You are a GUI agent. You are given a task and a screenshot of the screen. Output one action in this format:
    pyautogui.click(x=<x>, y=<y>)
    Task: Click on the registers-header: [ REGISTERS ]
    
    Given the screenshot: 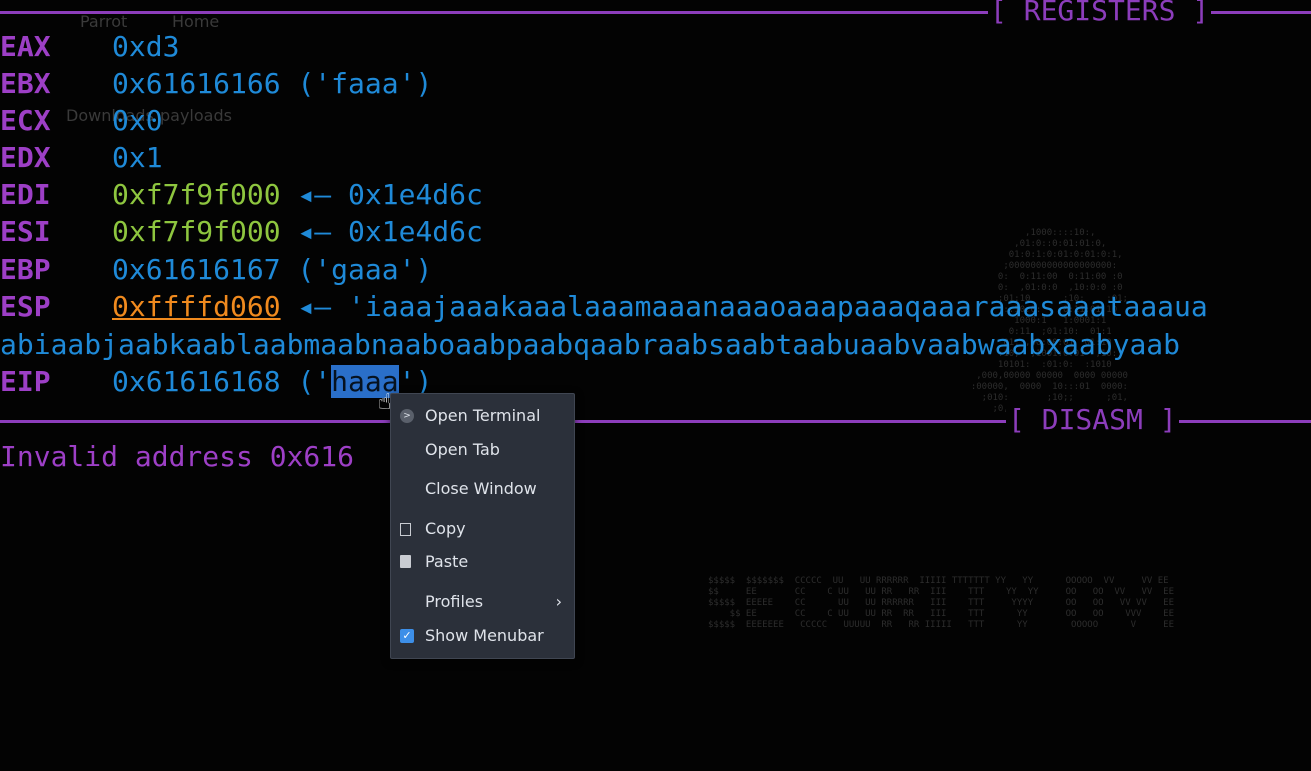 What is the action you would take?
    pyautogui.click(x=1100, y=14)
    